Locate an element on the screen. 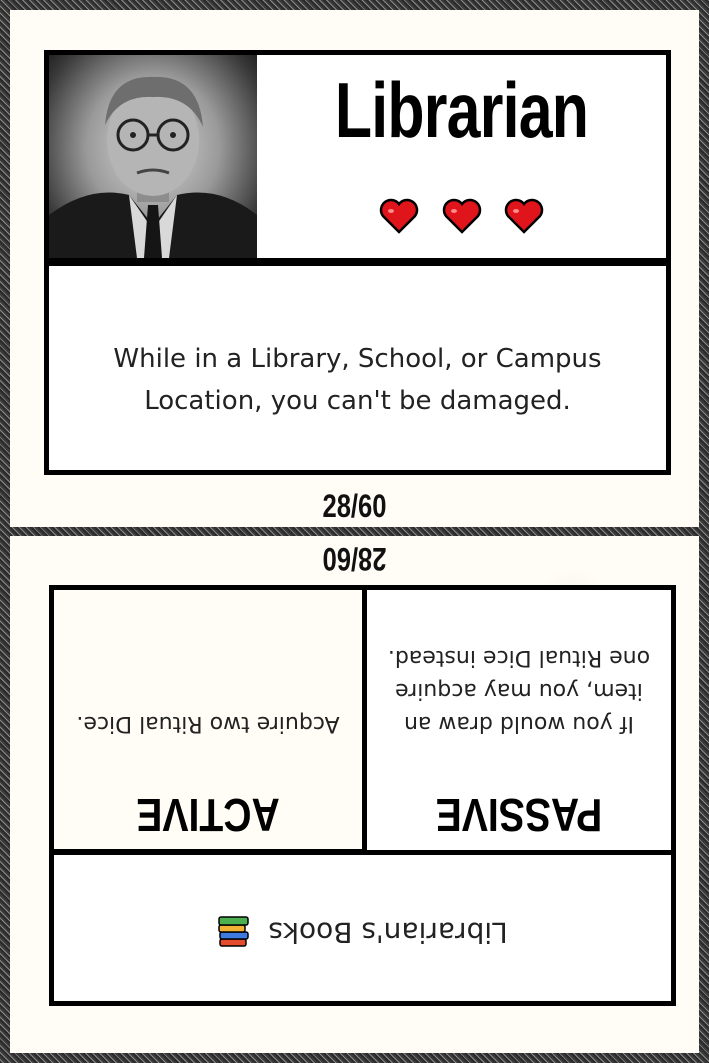 This screenshot has width=709, height=1063. active-title: ACTIVE is located at coordinates (208, 815).